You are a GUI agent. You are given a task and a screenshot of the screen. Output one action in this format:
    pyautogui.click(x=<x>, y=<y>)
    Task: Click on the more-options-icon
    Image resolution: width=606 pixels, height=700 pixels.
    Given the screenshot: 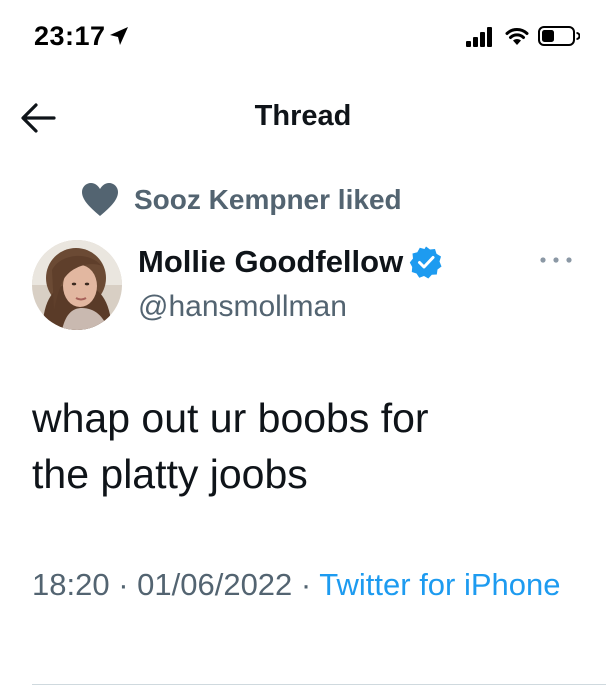 What is the action you would take?
    pyautogui.click(x=556, y=260)
    